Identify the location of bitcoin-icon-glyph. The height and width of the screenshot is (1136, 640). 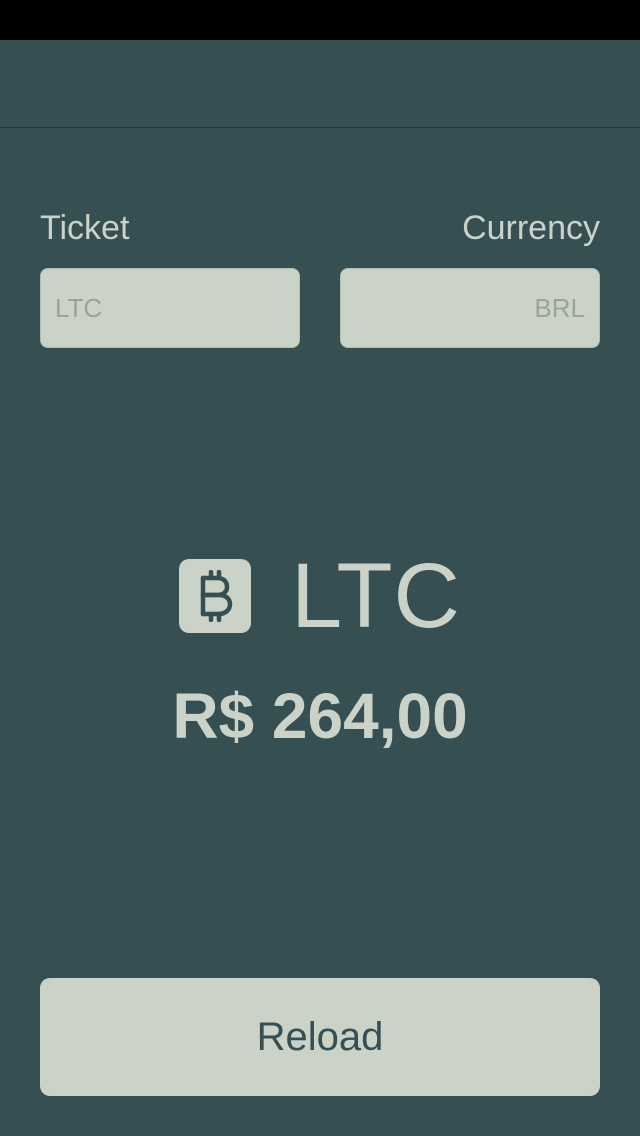
(216, 596).